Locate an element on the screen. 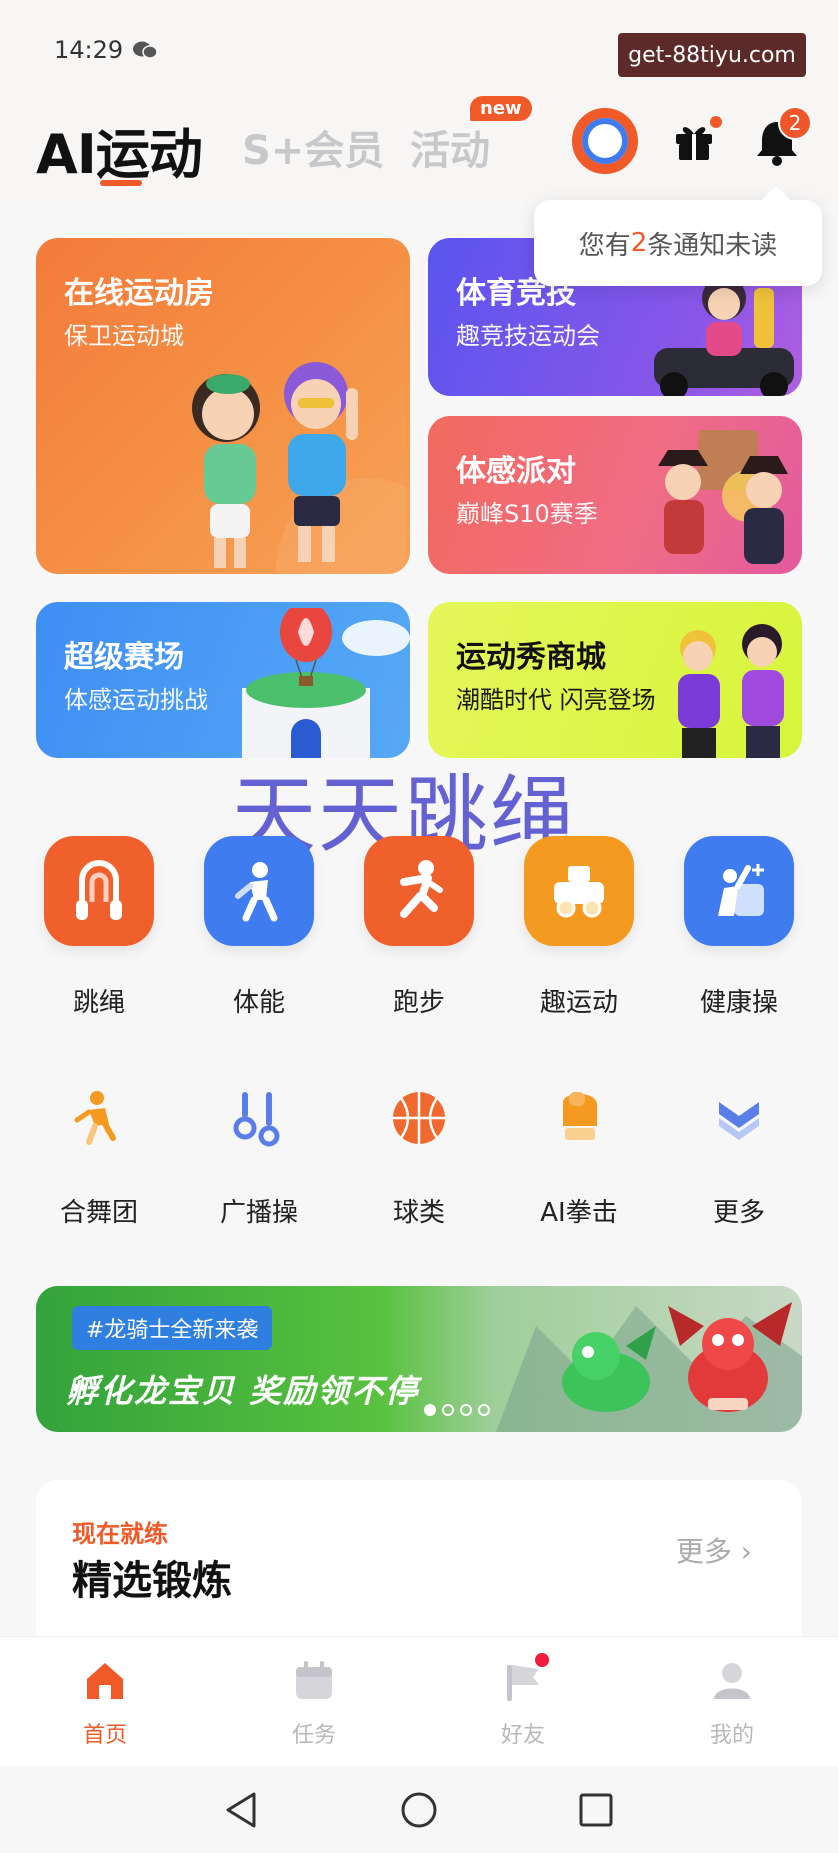 Image resolution: width=838 pixels, height=1853 pixels. home-circle-icon is located at coordinates (419, 1810).